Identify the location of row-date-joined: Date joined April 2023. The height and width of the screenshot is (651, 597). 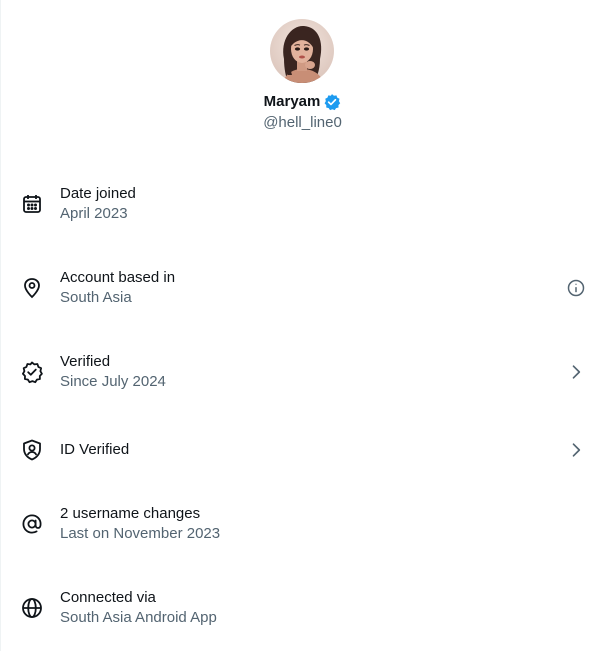
(299, 204).